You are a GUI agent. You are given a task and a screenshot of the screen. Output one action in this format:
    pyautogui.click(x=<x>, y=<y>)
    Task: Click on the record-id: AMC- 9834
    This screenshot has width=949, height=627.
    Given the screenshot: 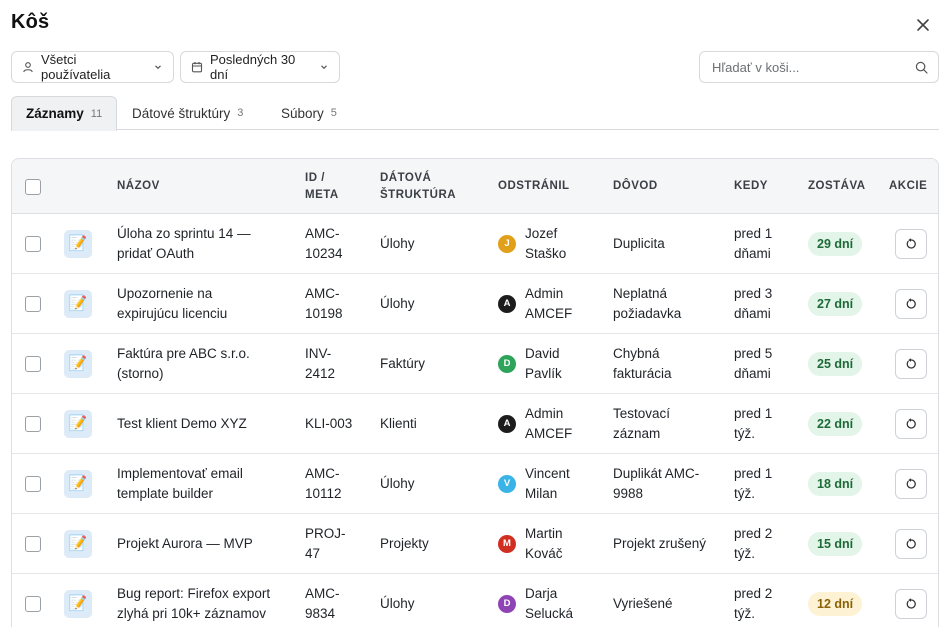 What is the action you would take?
    pyautogui.click(x=322, y=603)
    